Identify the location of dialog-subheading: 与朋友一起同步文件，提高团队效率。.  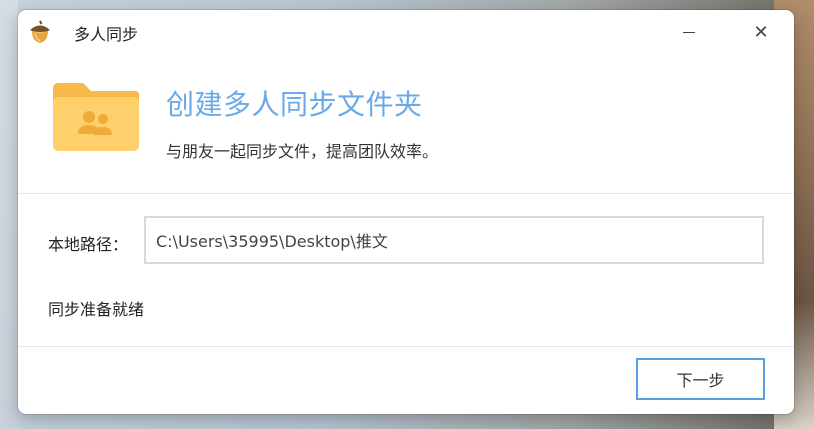
(302, 151).